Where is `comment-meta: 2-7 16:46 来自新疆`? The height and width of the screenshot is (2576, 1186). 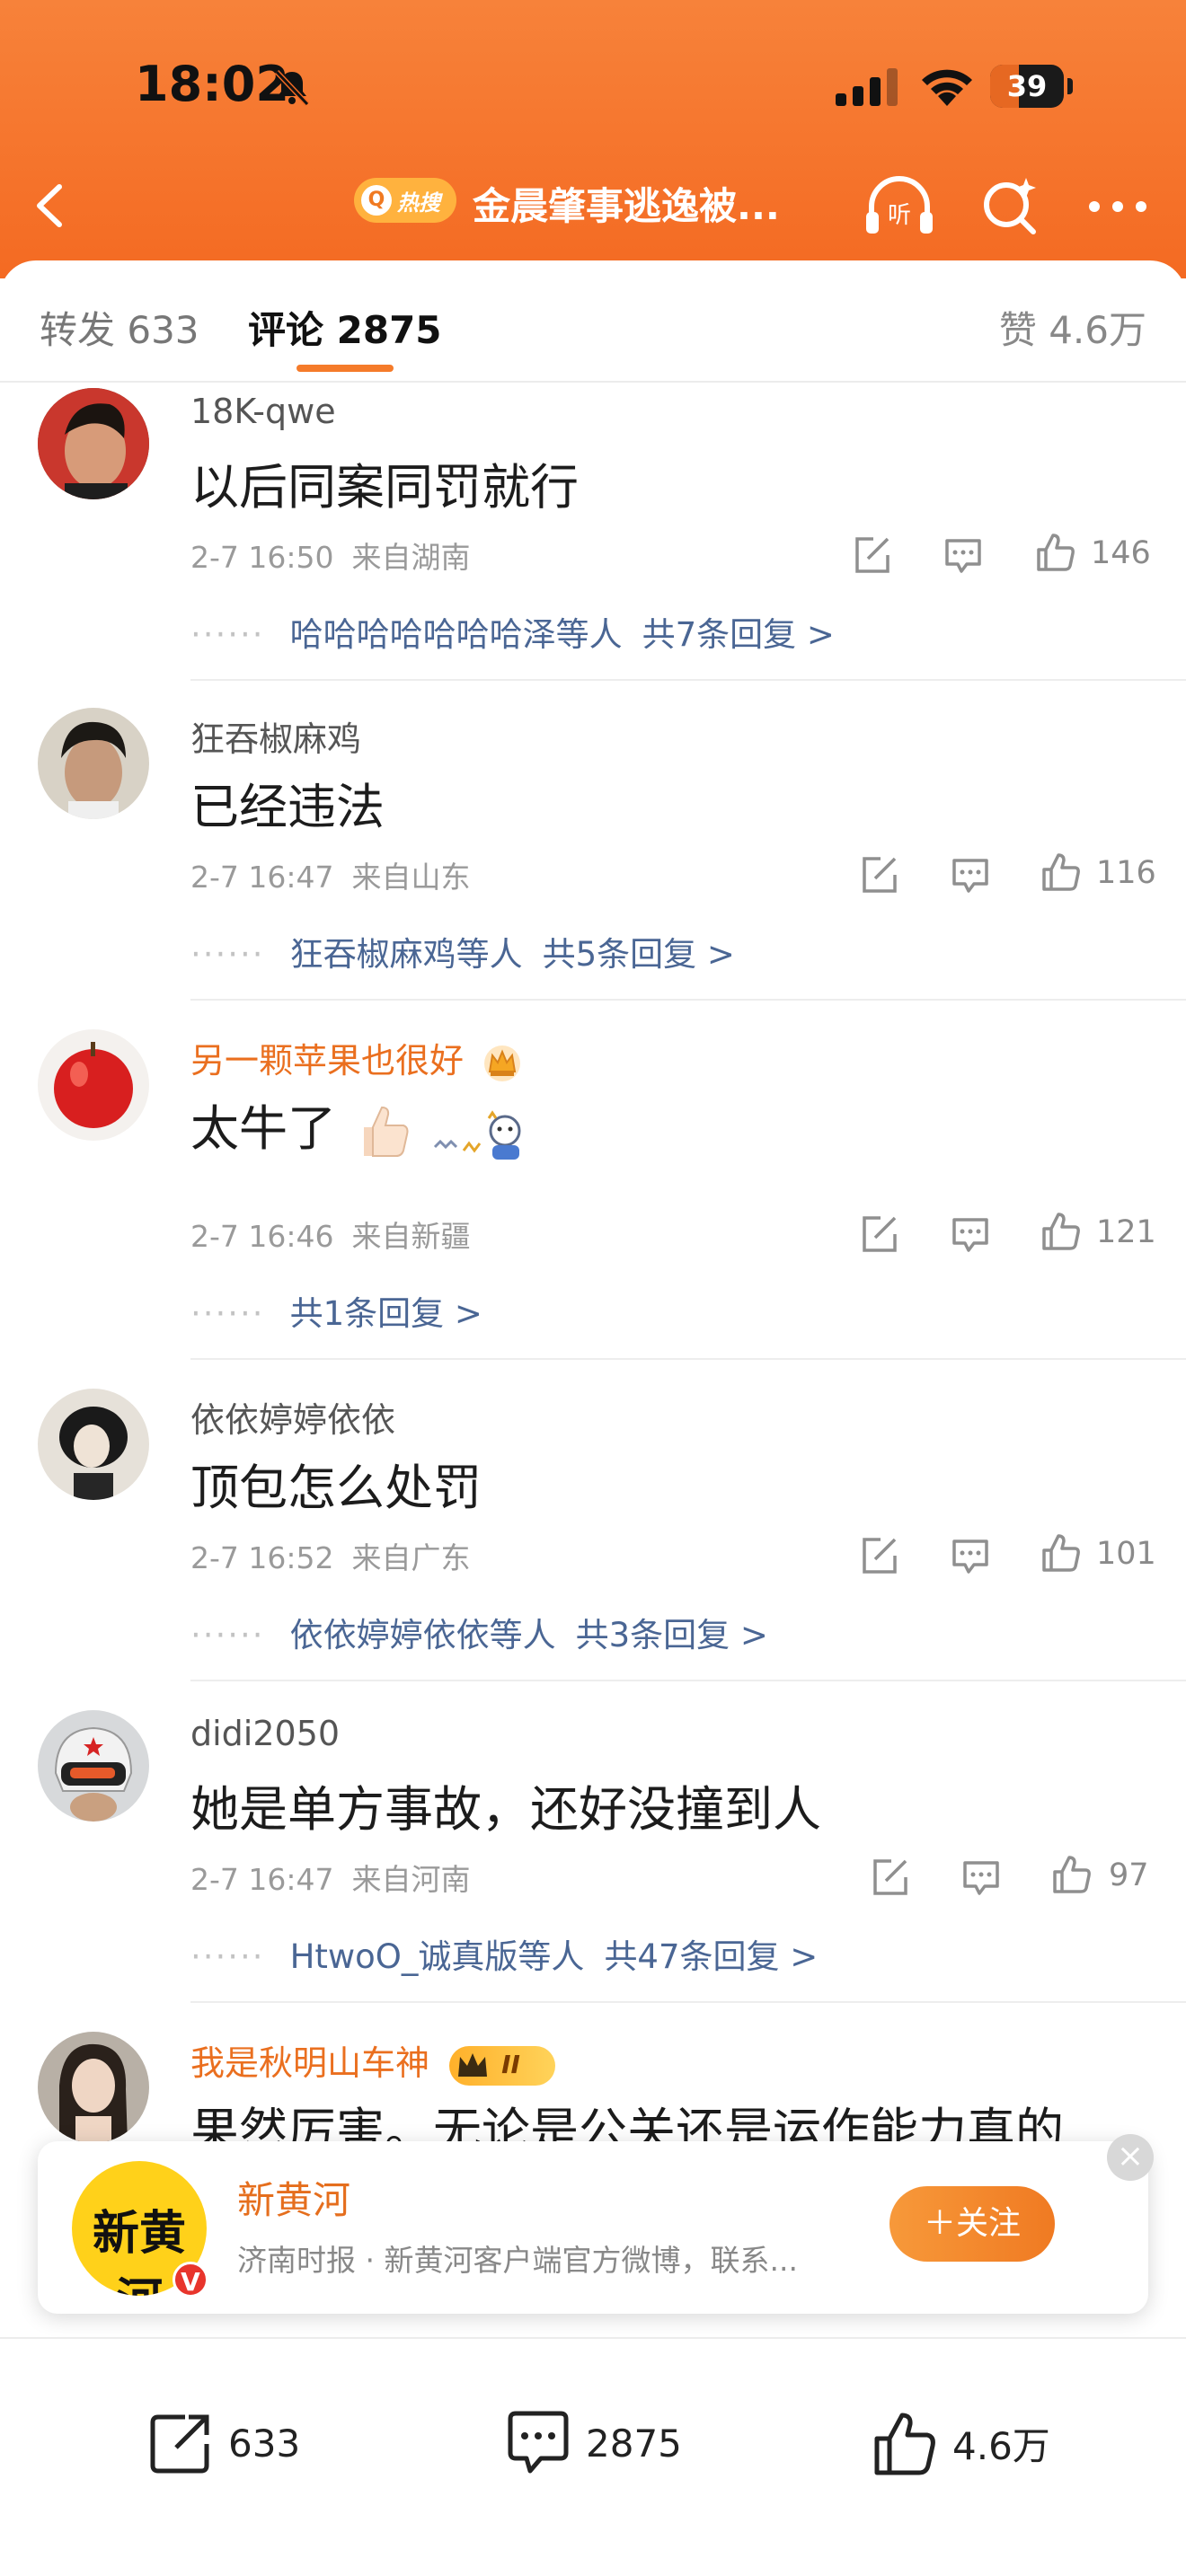 comment-meta: 2-7 16:46 来自新疆 is located at coordinates (330, 1234).